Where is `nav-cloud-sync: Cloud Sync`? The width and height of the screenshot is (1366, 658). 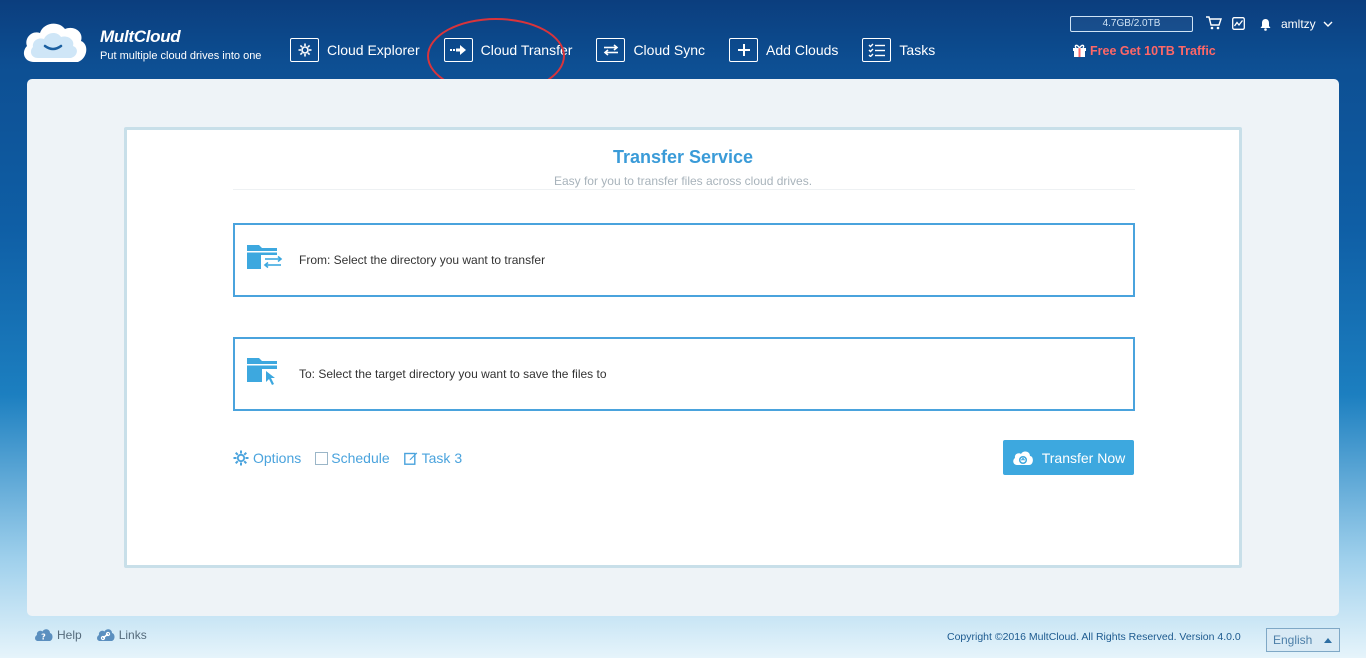
nav-cloud-sync: Cloud Sync is located at coordinates (650, 50).